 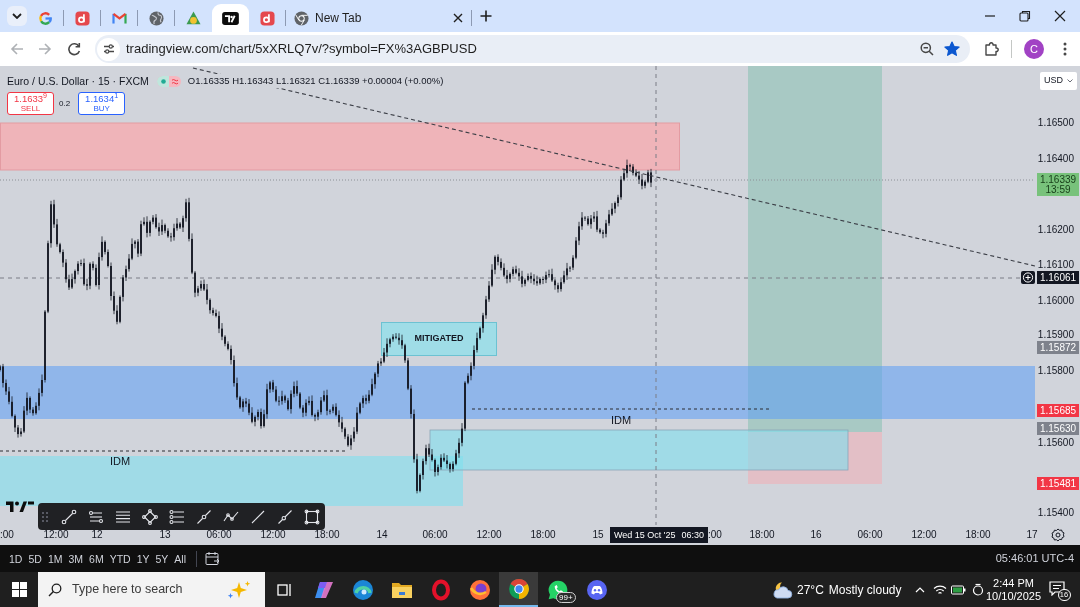 I want to click on sparkle-icon, so click(x=239, y=589).